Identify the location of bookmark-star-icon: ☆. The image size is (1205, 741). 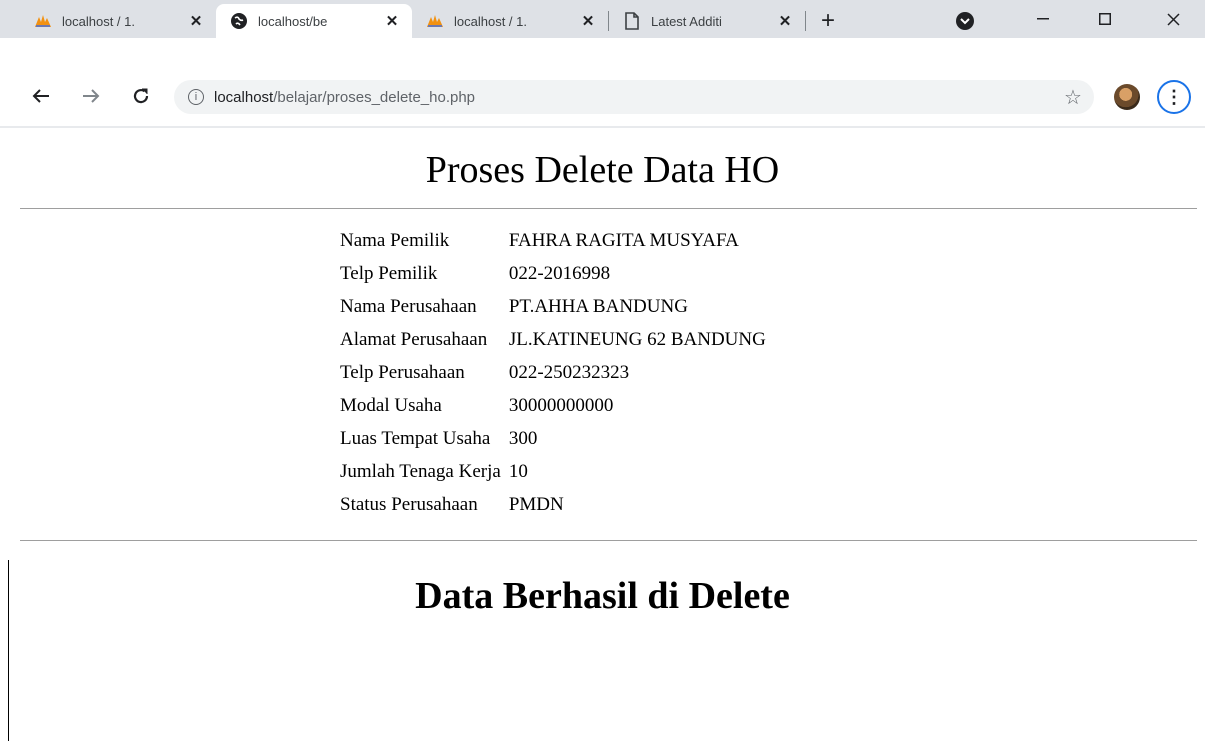
(1073, 97).